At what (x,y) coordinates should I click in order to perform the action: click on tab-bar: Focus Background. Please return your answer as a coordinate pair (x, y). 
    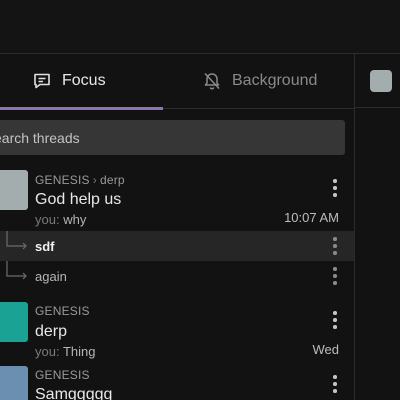
    Looking at the image, I should click on (177, 82).